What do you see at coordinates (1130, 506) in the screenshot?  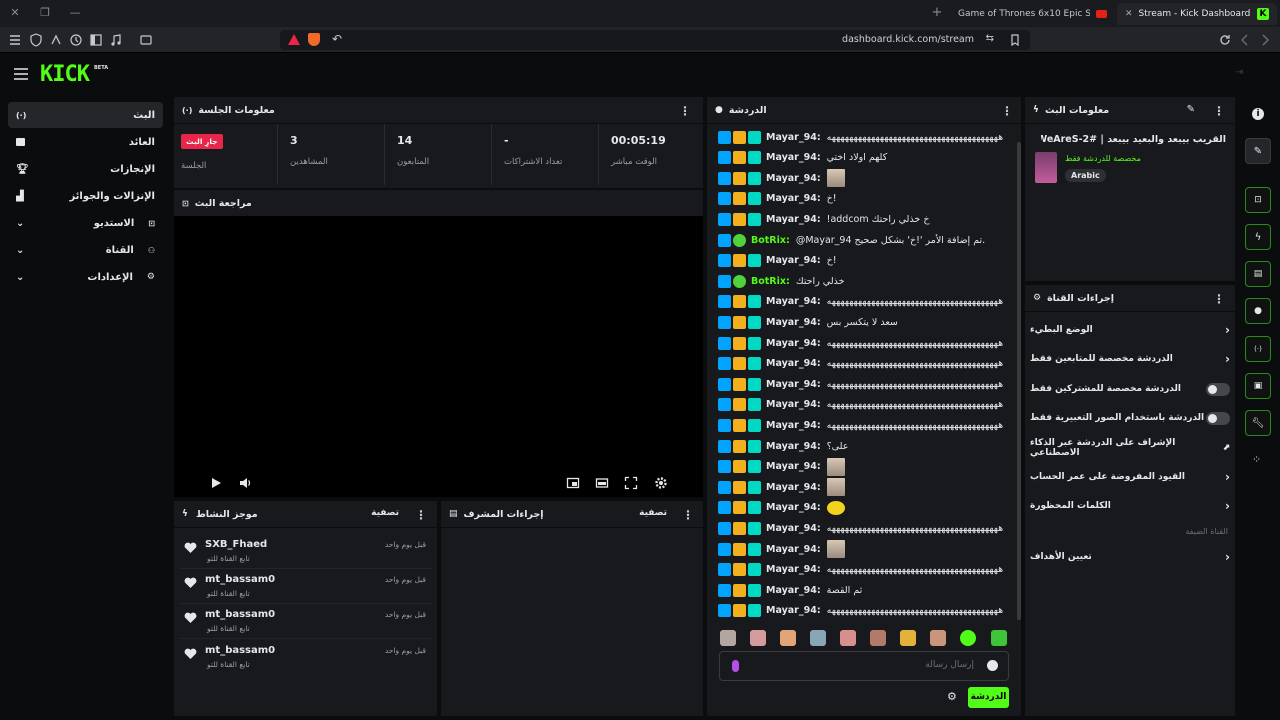 I see `banned-words-row: الكلمات المحظورة ›` at bounding box center [1130, 506].